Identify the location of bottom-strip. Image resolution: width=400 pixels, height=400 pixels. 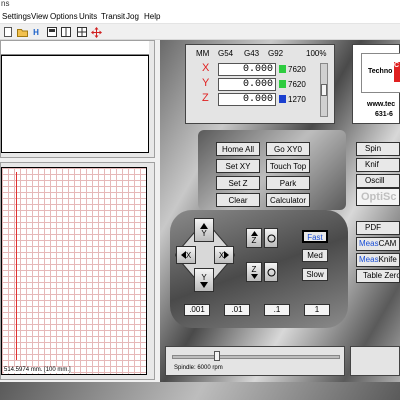
(200, 391).